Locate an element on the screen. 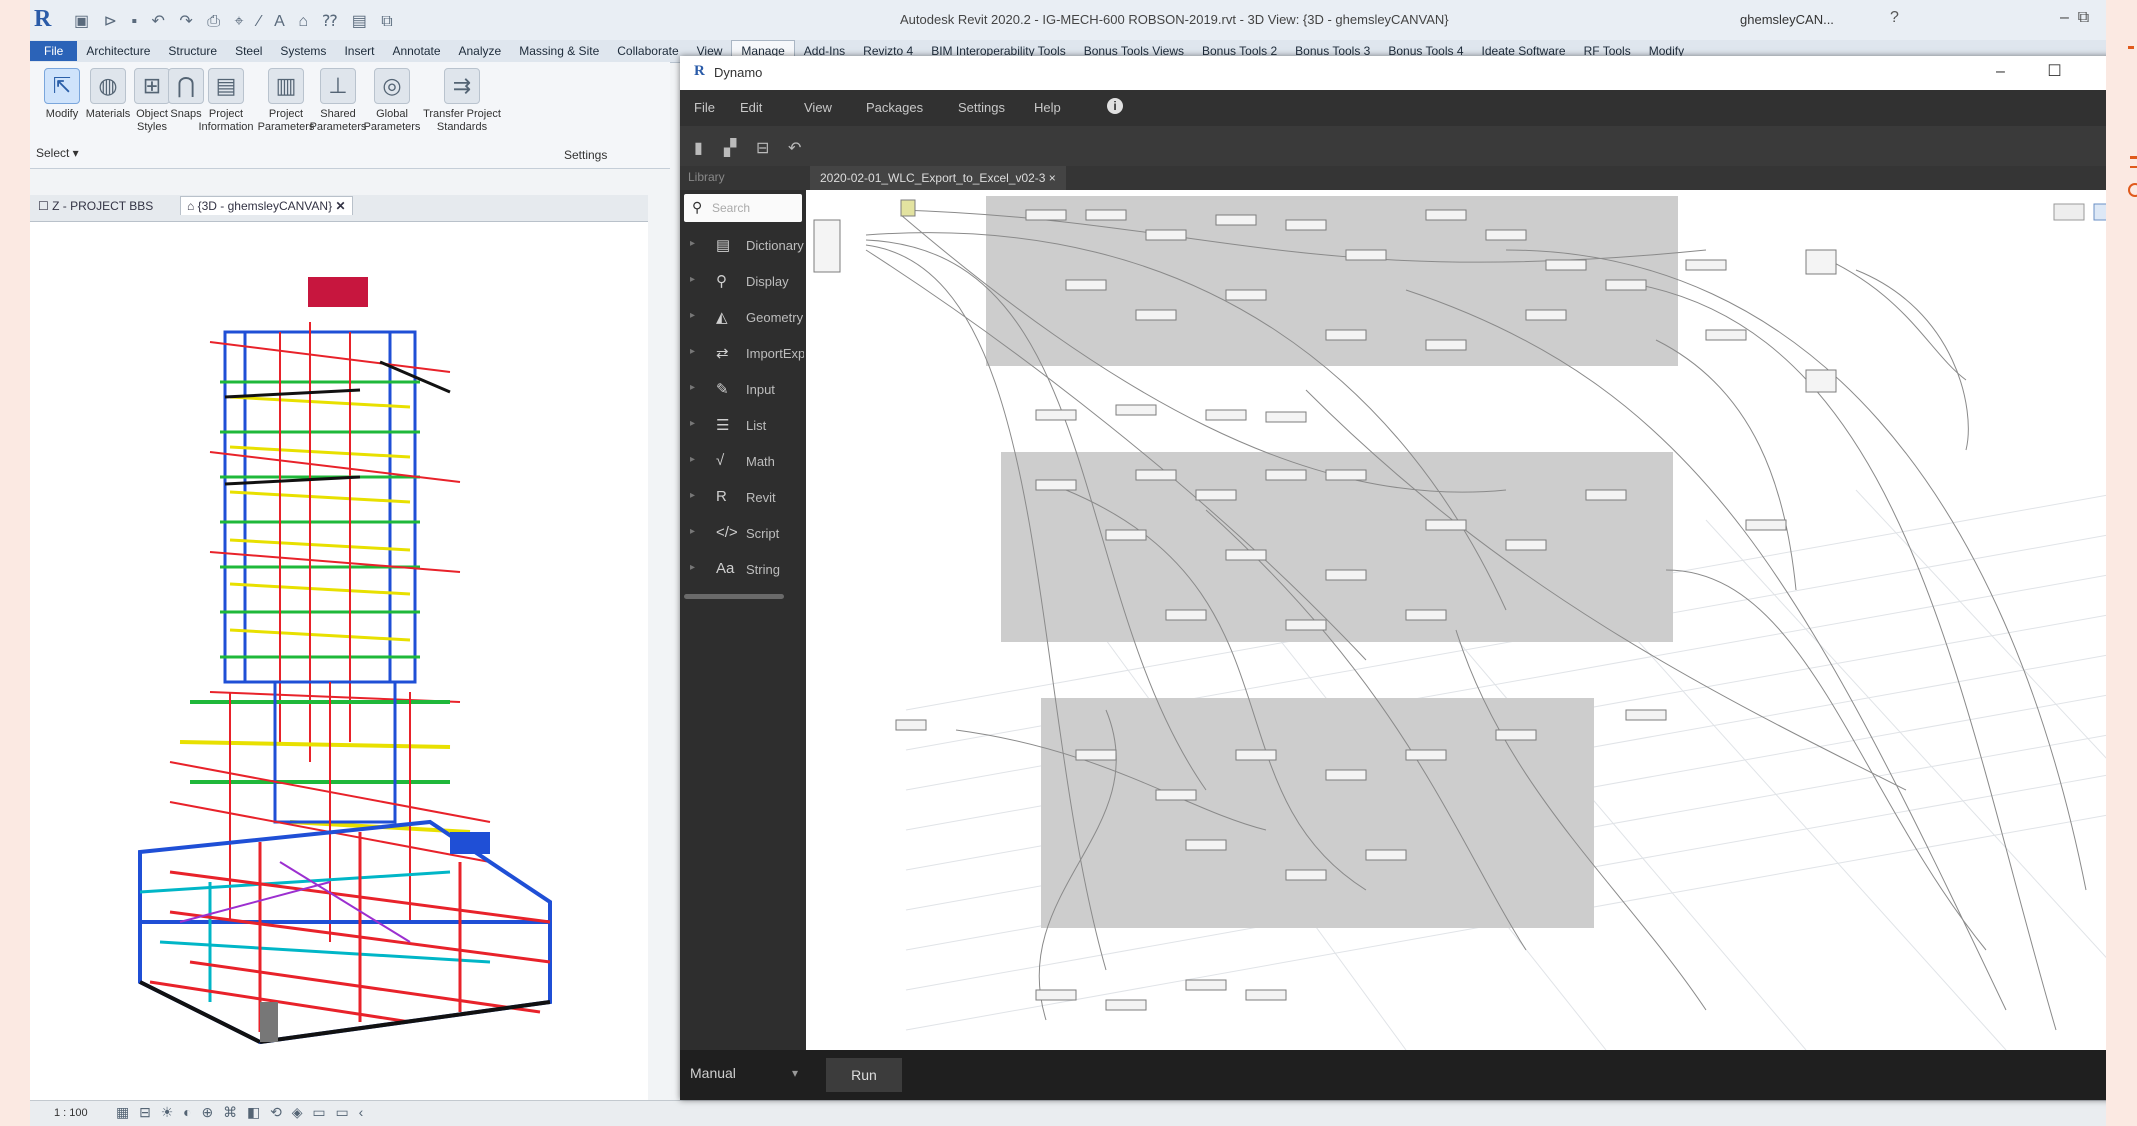  run-button: Run is located at coordinates (864, 1075).